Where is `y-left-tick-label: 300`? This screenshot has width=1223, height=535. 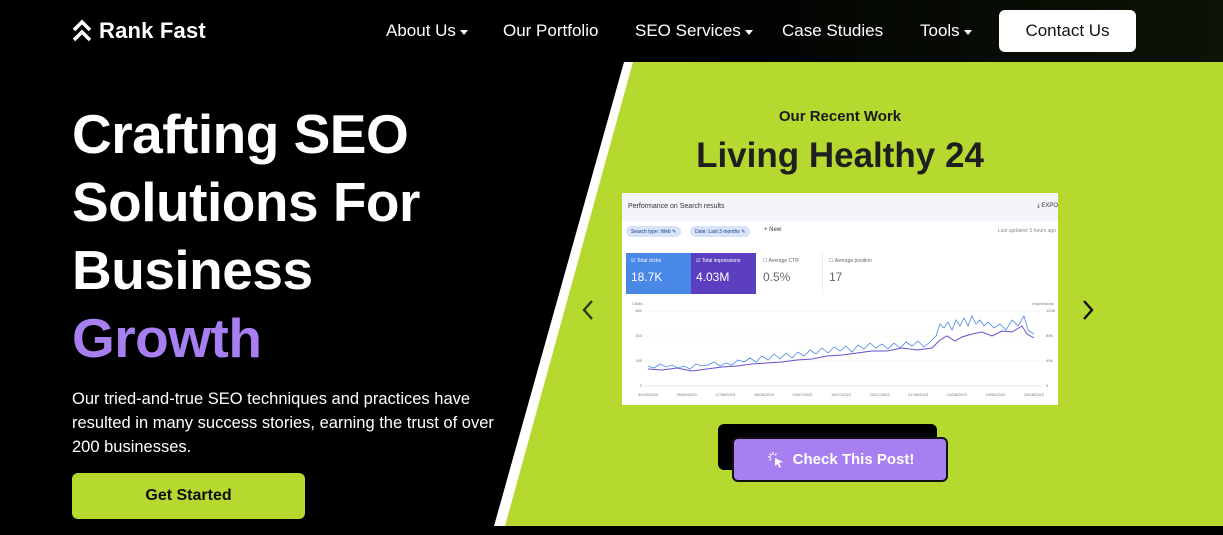
y-left-tick-label: 300 is located at coordinates (638, 335).